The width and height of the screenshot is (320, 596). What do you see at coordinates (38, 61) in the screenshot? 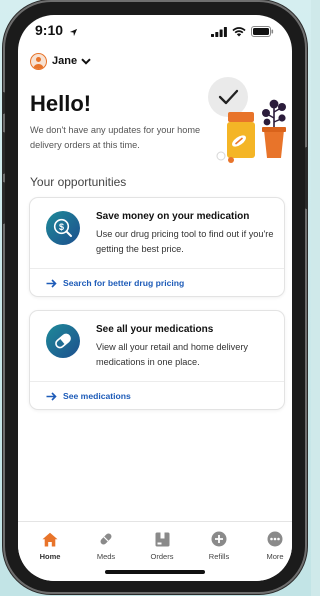
I see `avatar` at bounding box center [38, 61].